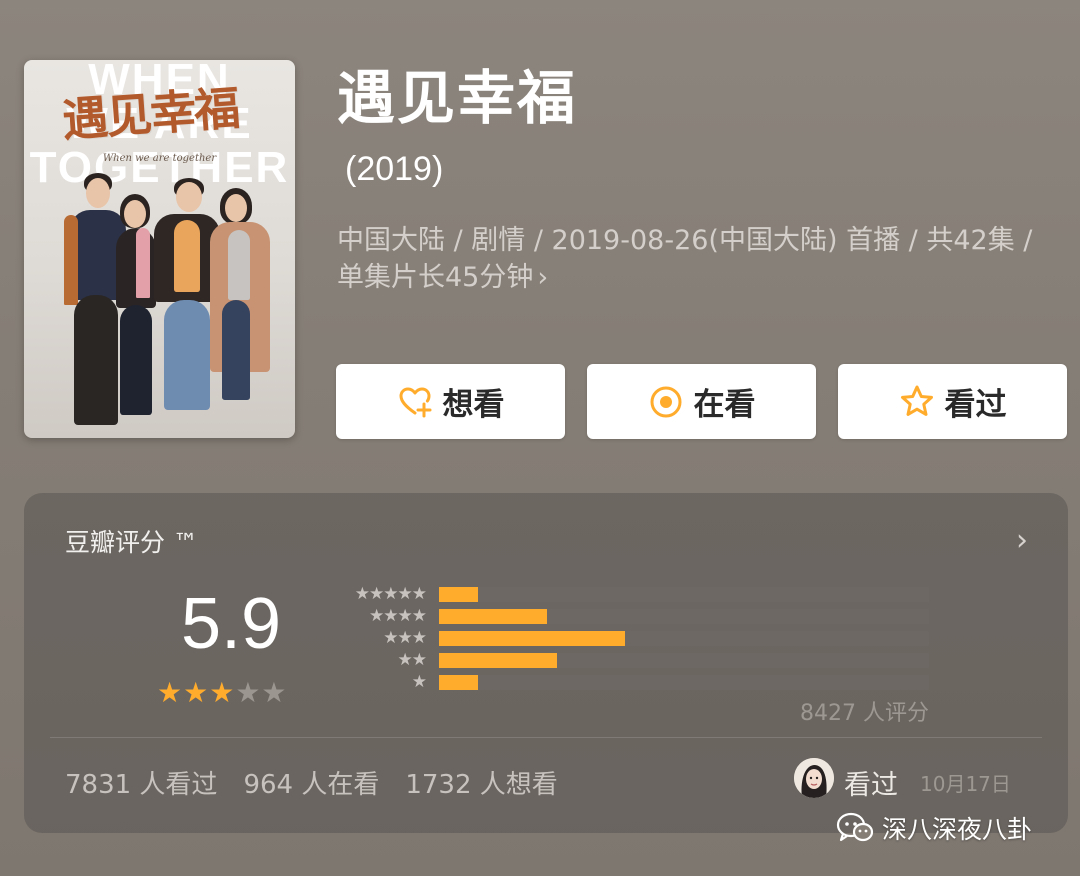  I want to click on score-stars: ★★★★★, so click(222, 693).